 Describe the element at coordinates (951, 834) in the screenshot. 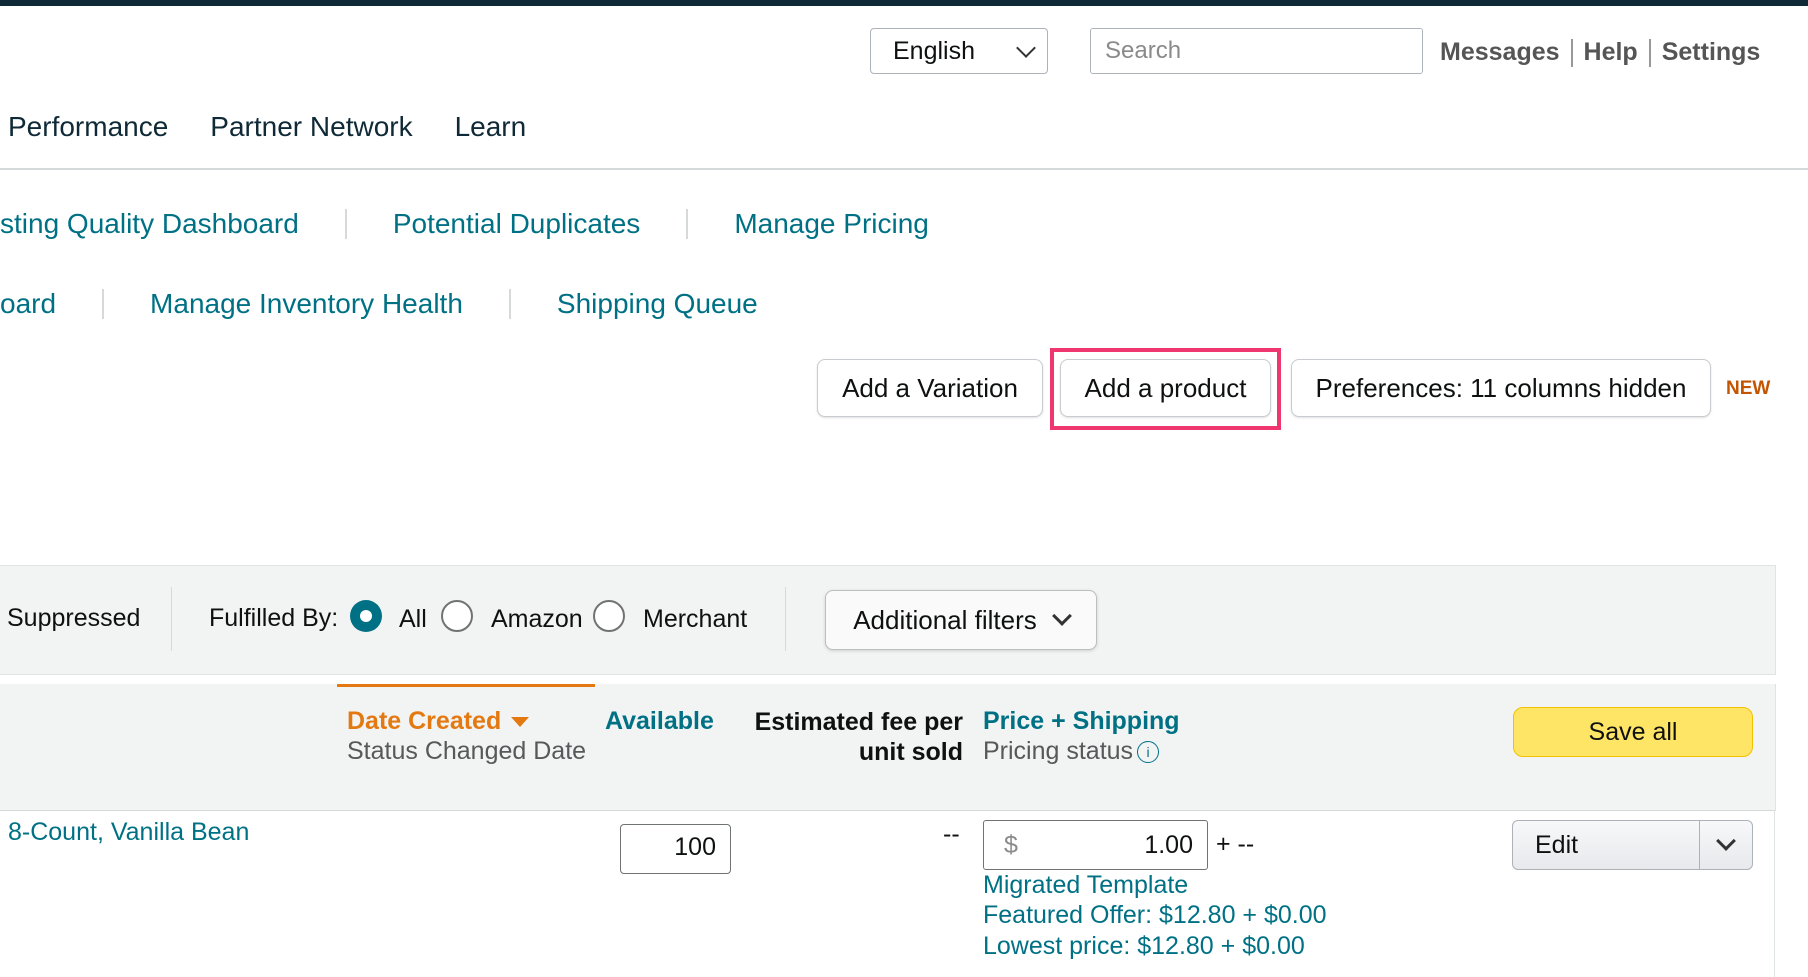

I see `estimated-fee-value: --` at that location.